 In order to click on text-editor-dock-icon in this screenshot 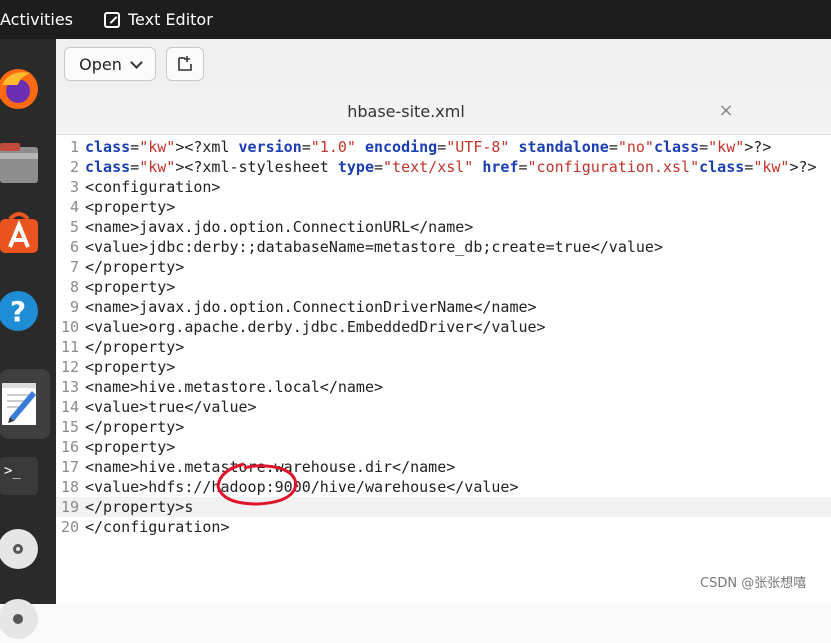, I will do `click(25, 404)`.